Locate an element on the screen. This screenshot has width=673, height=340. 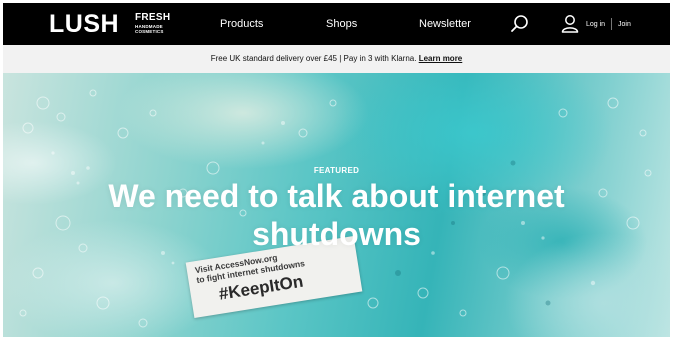
logo-cosmetics: COSMETICS is located at coordinates (149, 31).